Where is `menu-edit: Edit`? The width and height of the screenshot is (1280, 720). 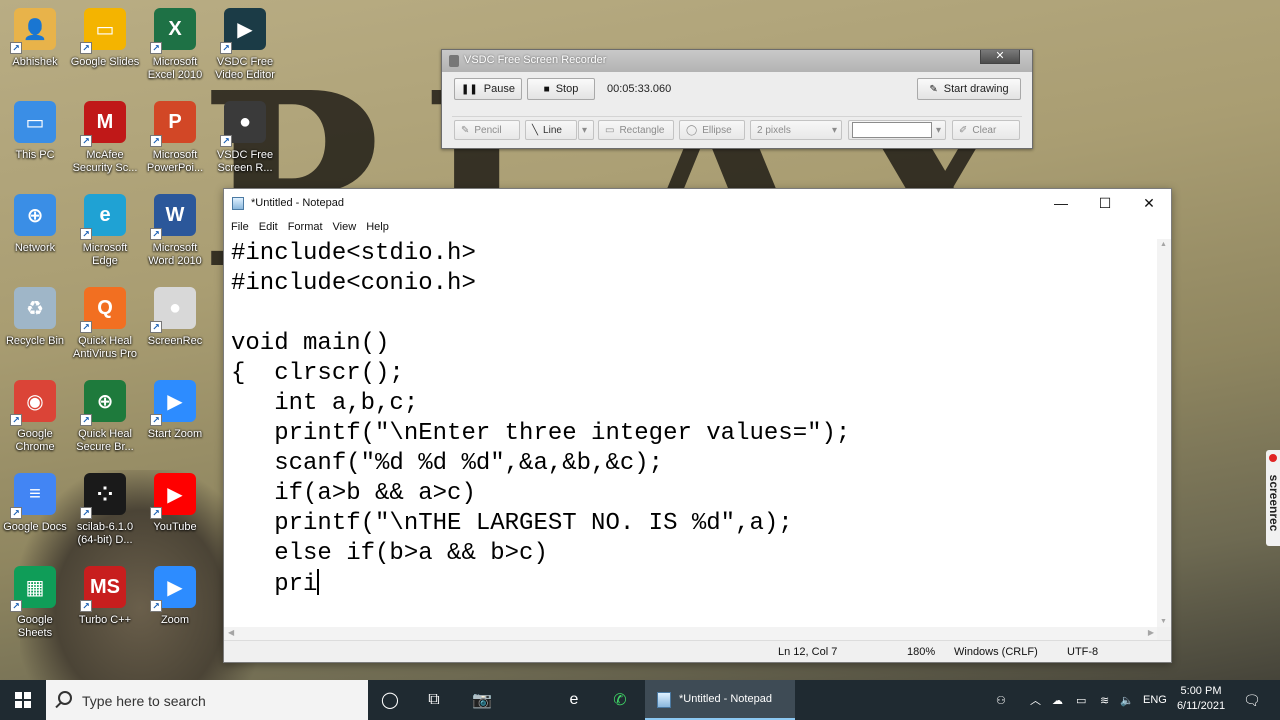 menu-edit: Edit is located at coordinates (268, 228).